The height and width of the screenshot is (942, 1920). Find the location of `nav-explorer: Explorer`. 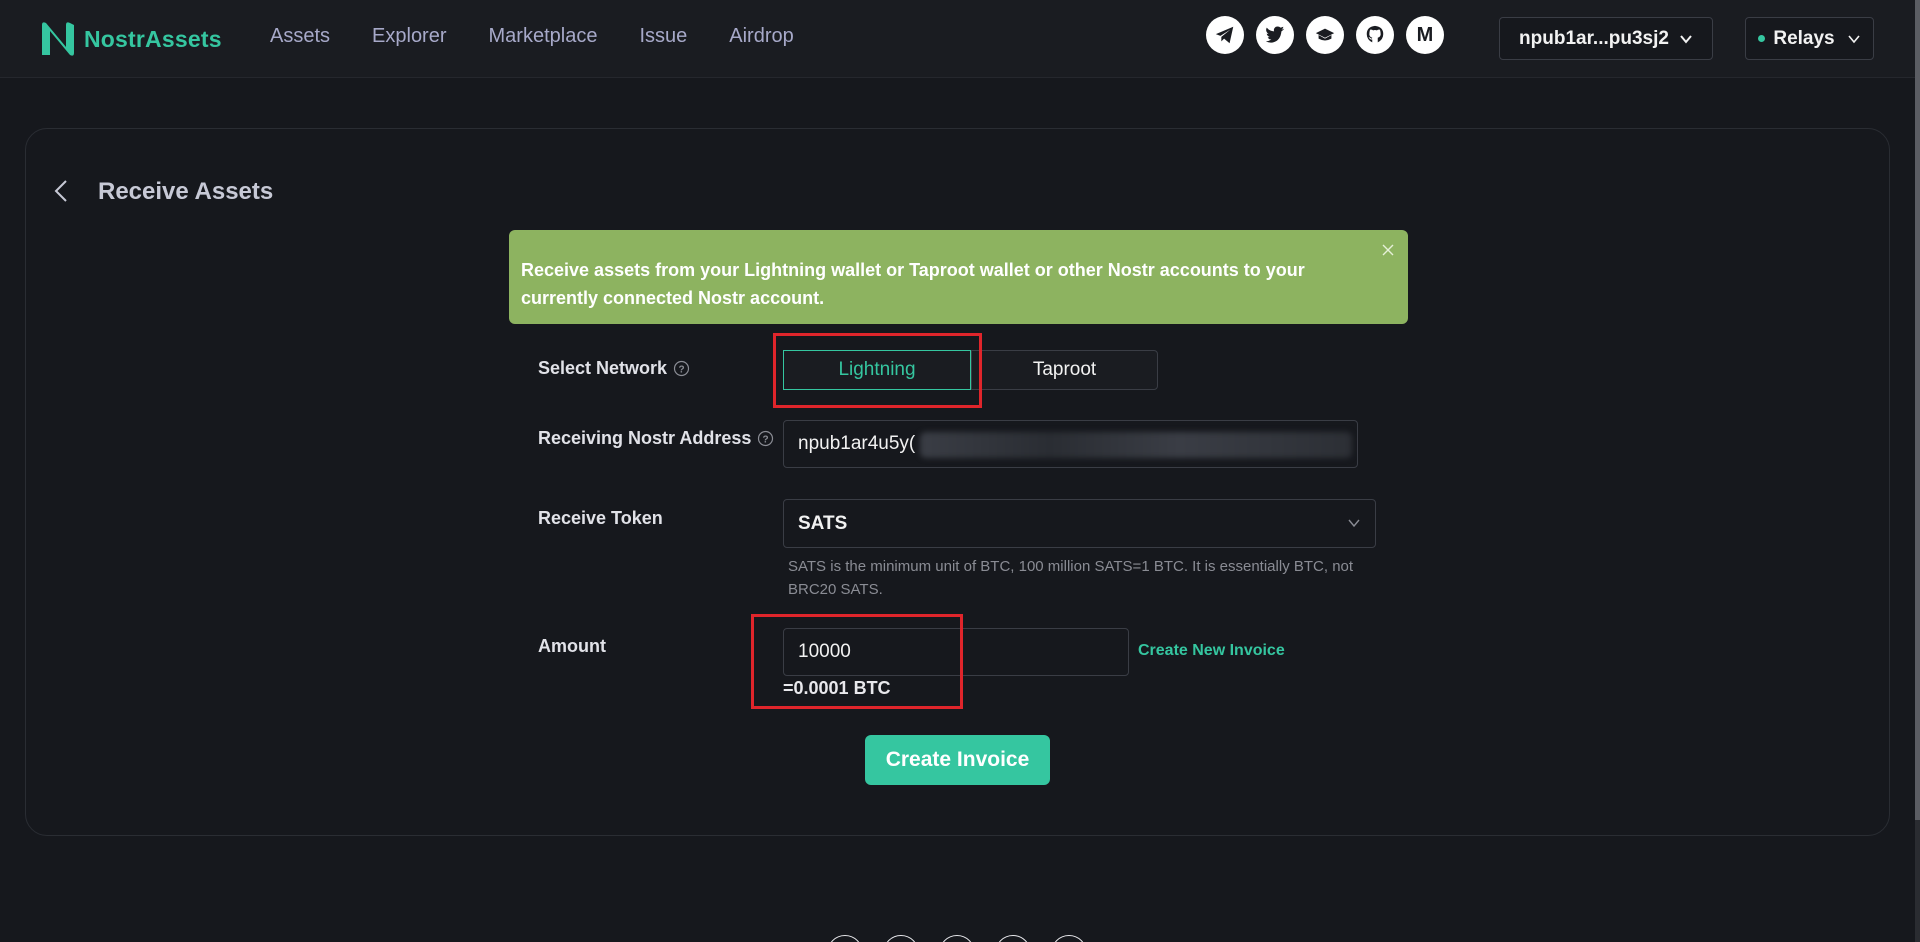

nav-explorer: Explorer is located at coordinates (409, 36).